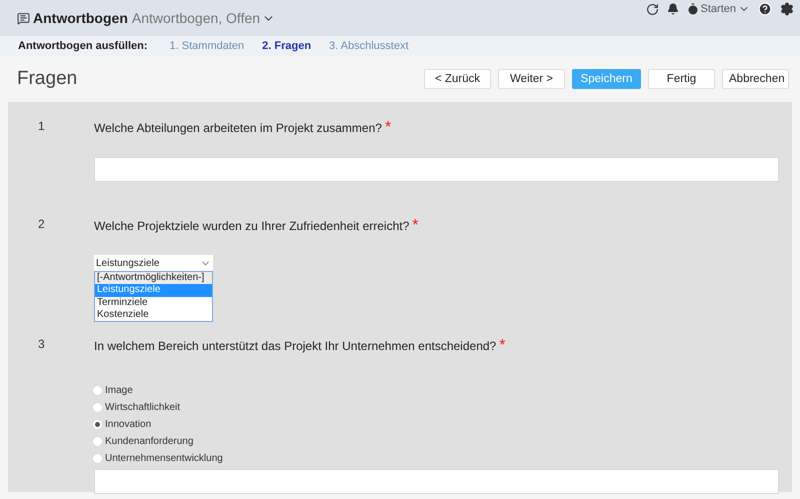 The image size is (800, 499). Describe the element at coordinates (153, 278) in the screenshot. I see `dropdown-option: [-Antwortmöglichkeiten-]` at that location.